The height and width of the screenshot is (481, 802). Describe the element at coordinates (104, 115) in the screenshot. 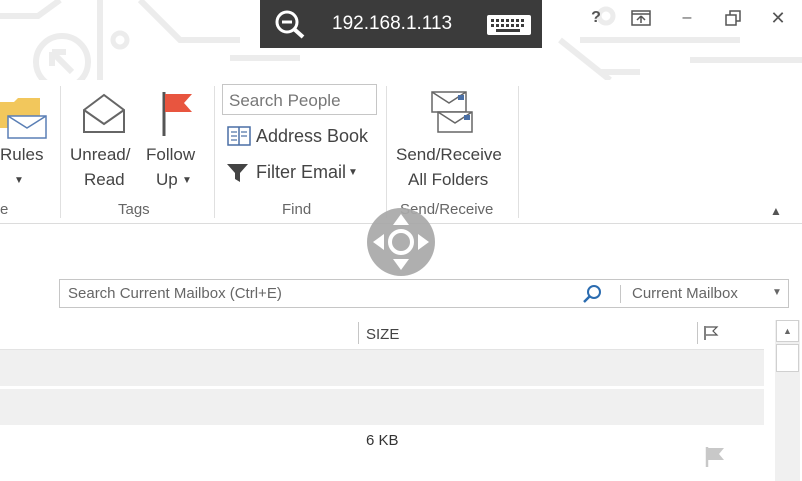

I see `envelope-open-icon` at that location.